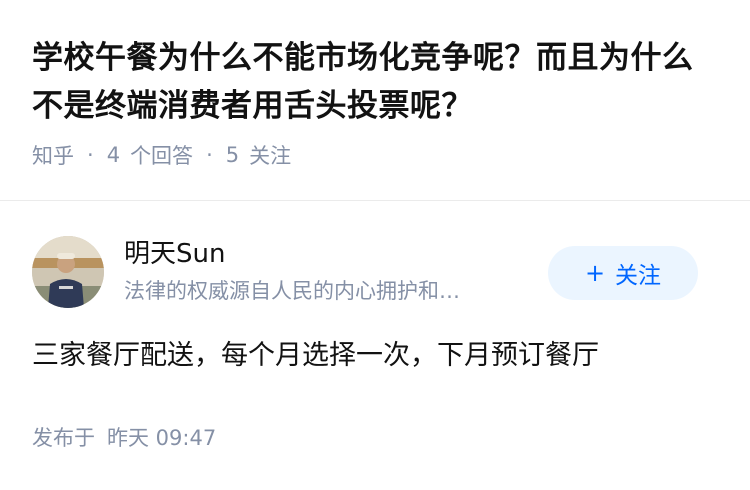 This screenshot has height=490, width=750. I want to click on plus-icon: +, so click(595, 273).